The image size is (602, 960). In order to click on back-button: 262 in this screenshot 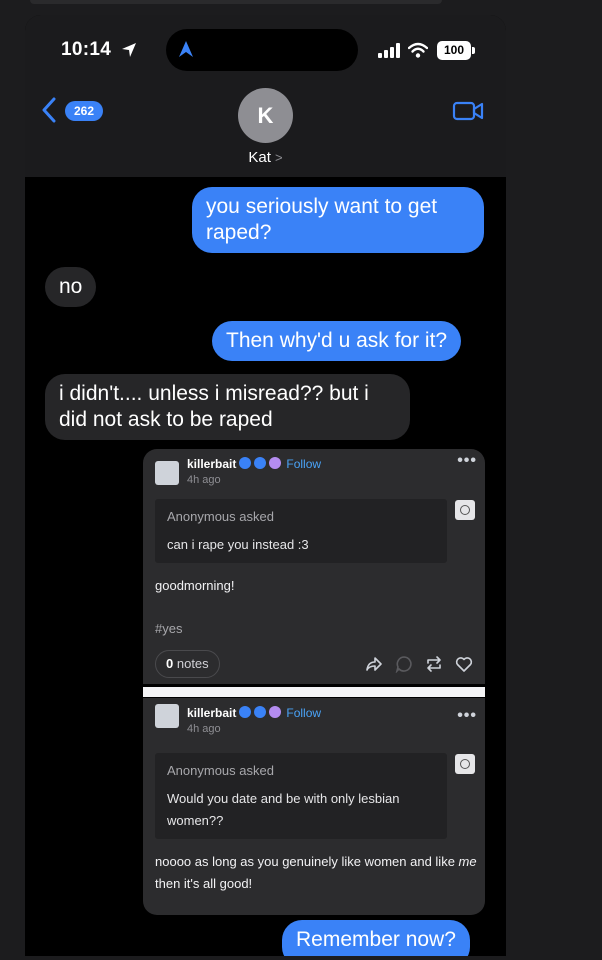, I will do `click(73, 110)`.